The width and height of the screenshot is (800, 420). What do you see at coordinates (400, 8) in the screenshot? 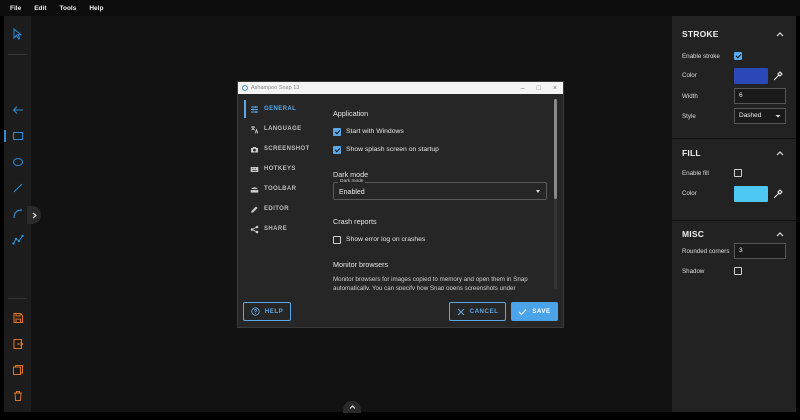
I see `menu-bar: File Edit Tools Help` at bounding box center [400, 8].